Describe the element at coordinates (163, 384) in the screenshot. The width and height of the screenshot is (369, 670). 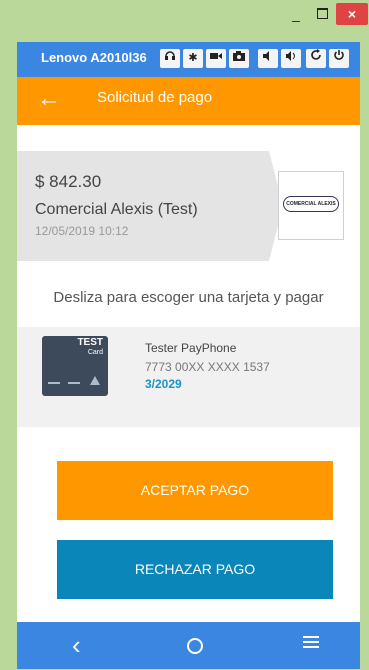
I see `card-expiry: 3/2029` at that location.